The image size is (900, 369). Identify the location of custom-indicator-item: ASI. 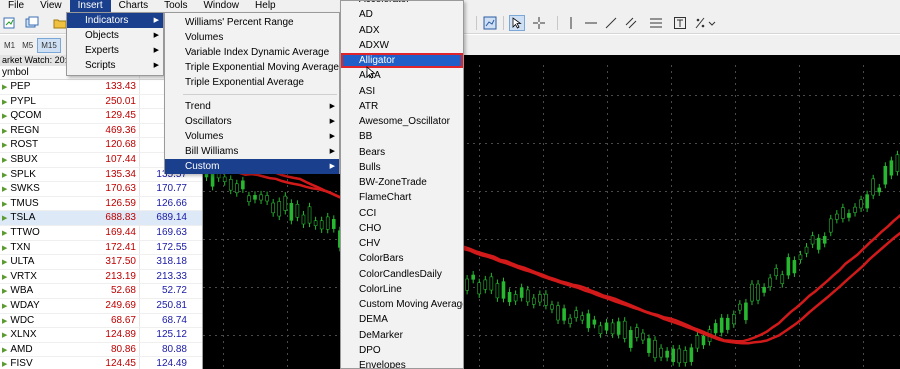
(402, 91).